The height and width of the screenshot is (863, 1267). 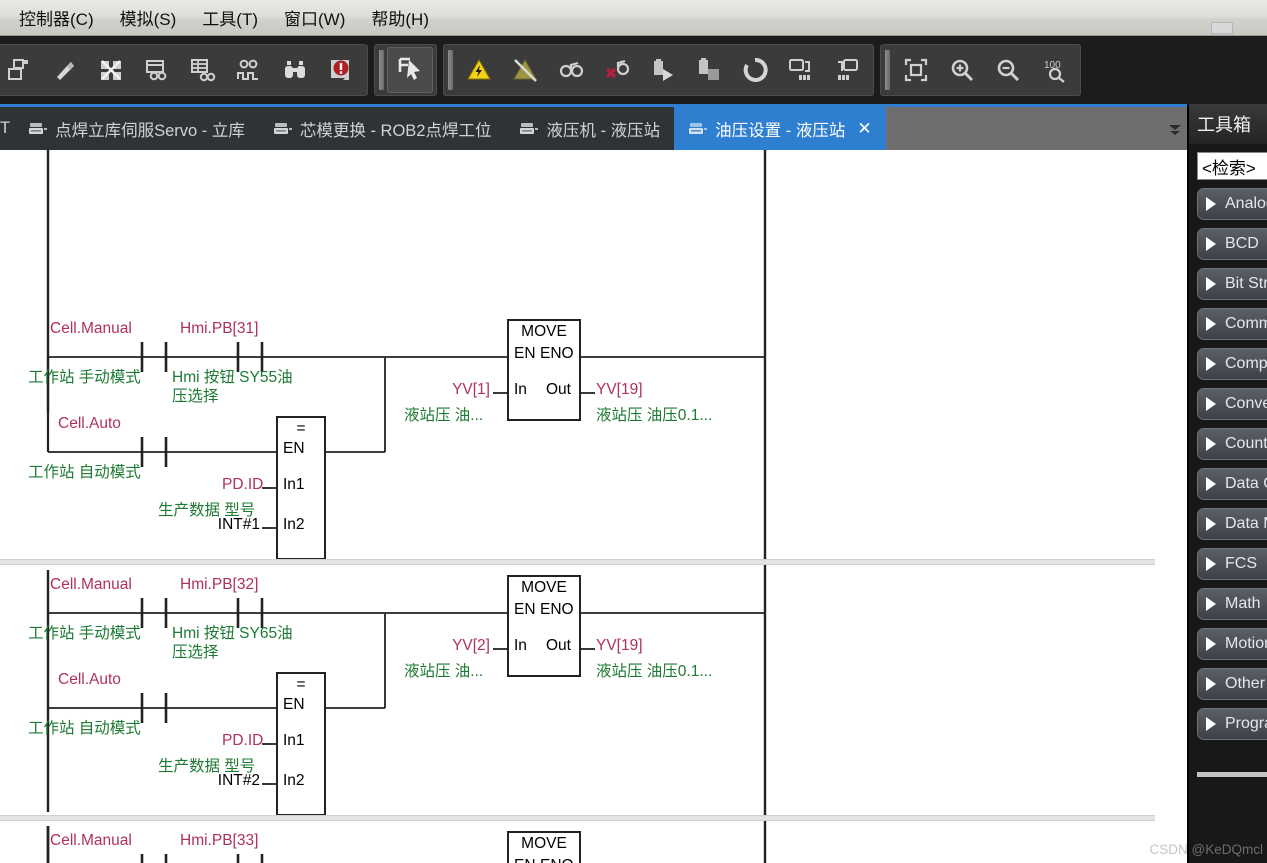 I want to click on tb-search, so click(x=295, y=70).